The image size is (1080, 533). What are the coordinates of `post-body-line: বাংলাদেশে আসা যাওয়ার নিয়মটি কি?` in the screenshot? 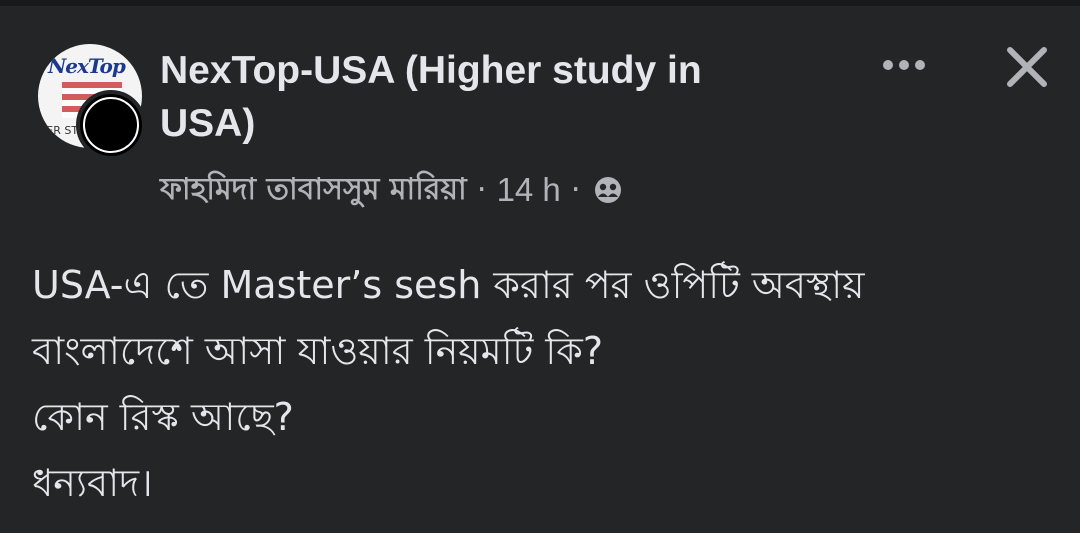 It's located at (318, 351).